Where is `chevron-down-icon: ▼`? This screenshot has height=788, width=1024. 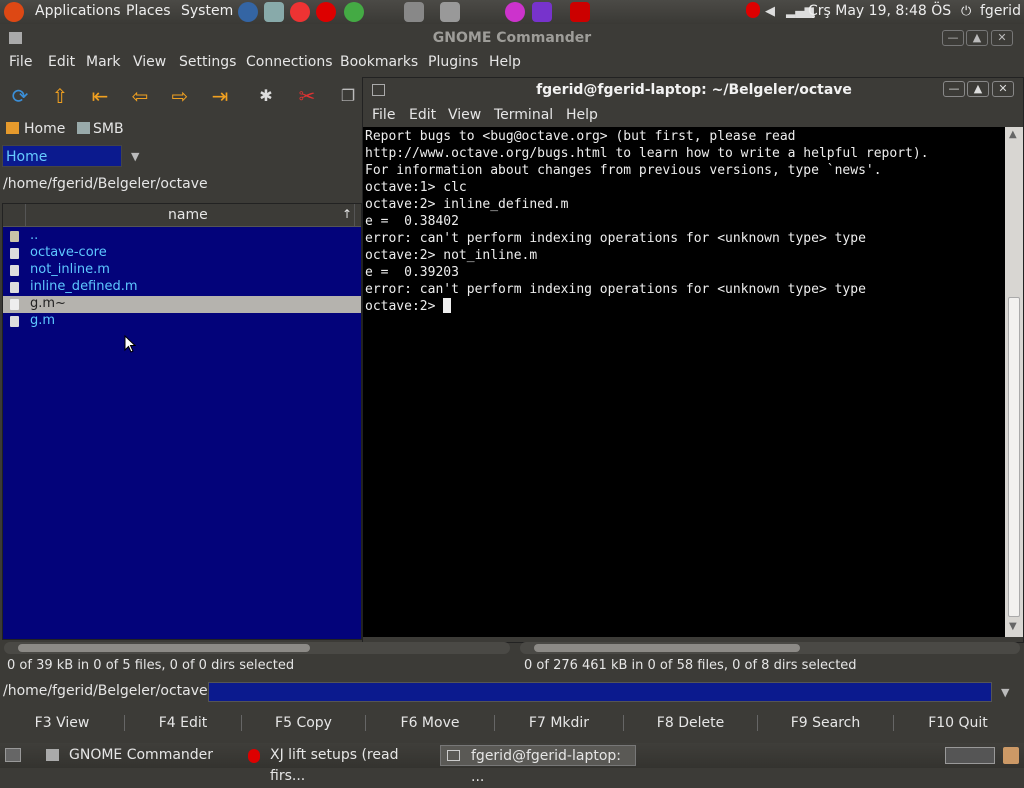 chevron-down-icon: ▼ is located at coordinates (135, 156).